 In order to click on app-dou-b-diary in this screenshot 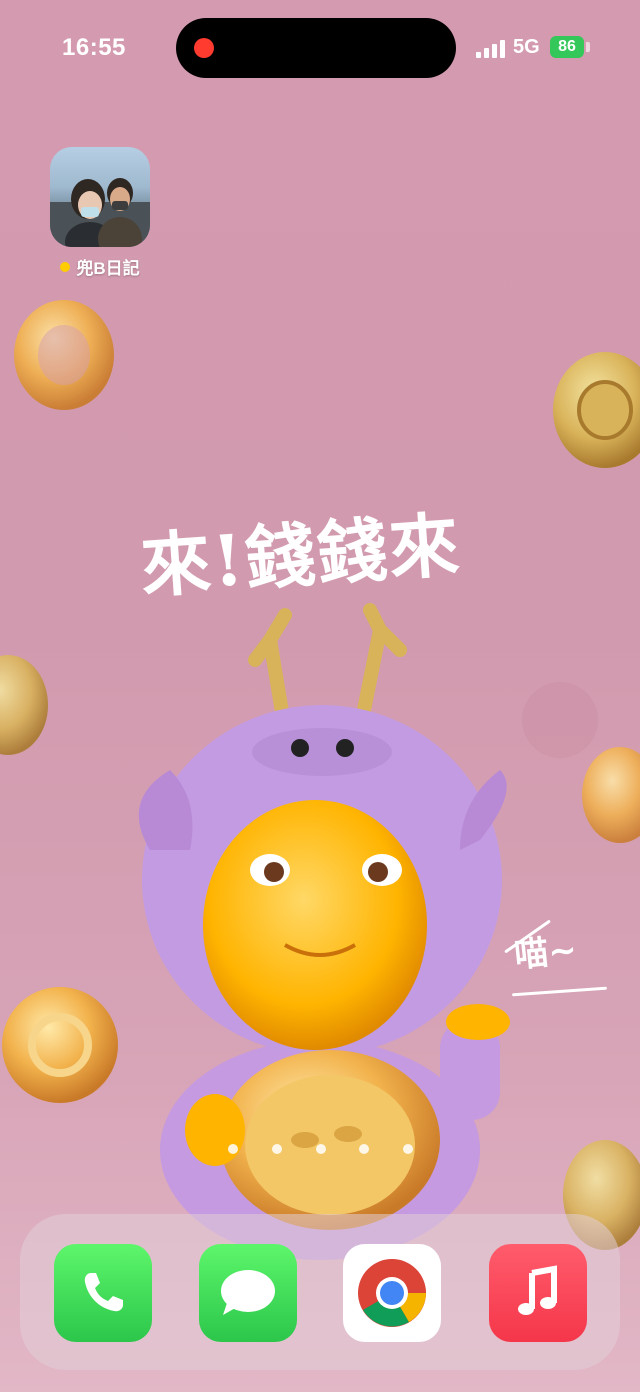, I will do `click(100, 197)`.